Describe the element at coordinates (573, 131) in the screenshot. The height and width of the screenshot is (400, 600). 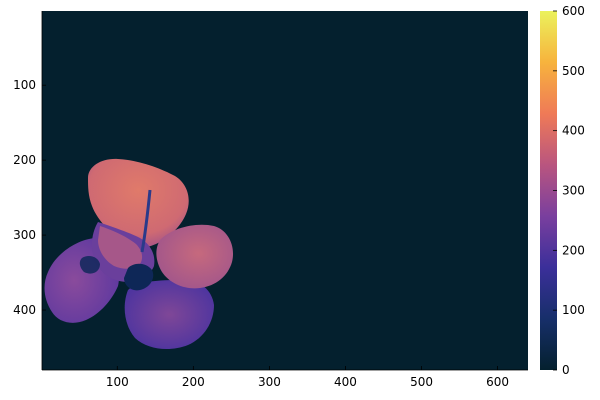
I see `colorbar-tick-label: 400` at that location.